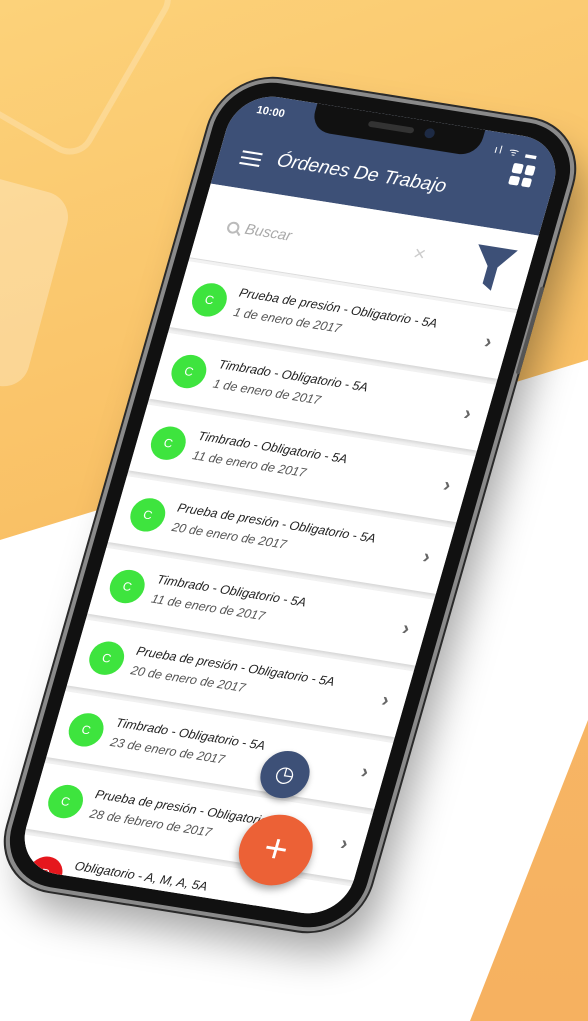 This screenshot has height=1021, width=588. Describe the element at coordinates (516, 153) in the screenshot. I see `status-icons: ıl ᯤ ▬` at that location.